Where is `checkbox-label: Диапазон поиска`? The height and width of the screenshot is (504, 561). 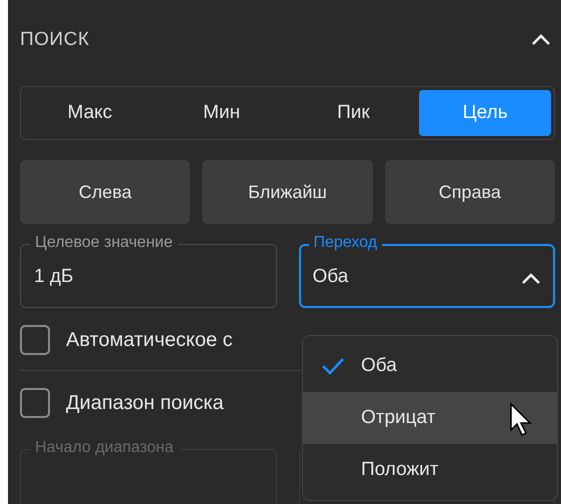
checkbox-label: Диапазон поиска is located at coordinates (145, 403).